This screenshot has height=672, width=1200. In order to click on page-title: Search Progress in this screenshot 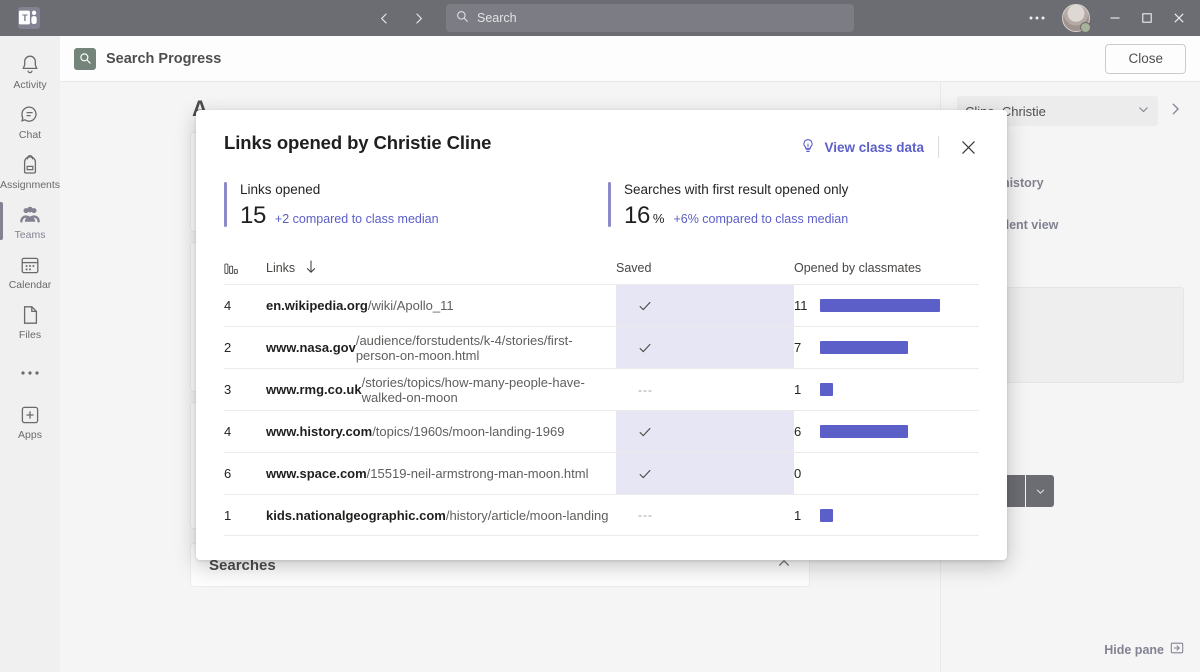, I will do `click(164, 58)`.